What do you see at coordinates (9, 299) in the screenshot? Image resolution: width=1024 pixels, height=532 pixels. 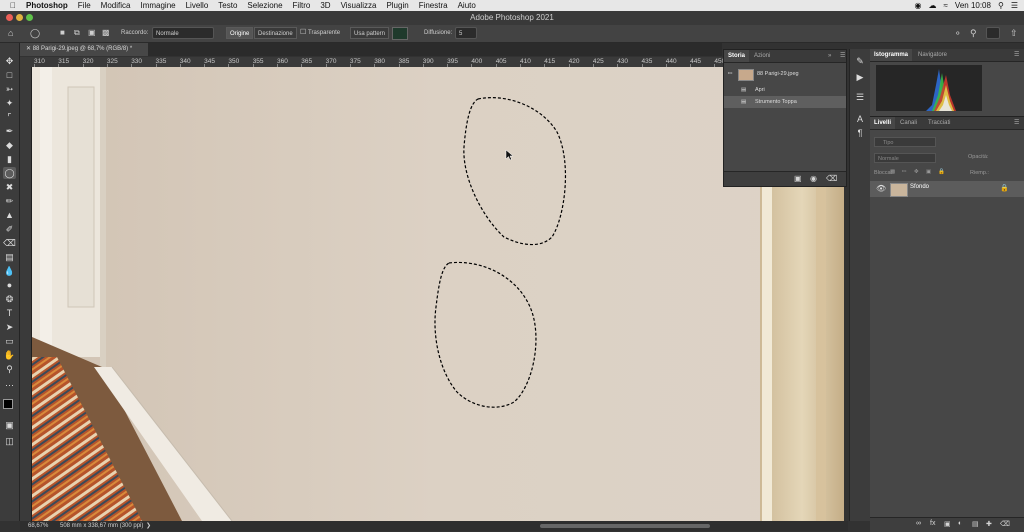 I see `pen-tool-icon: ❂` at bounding box center [9, 299].